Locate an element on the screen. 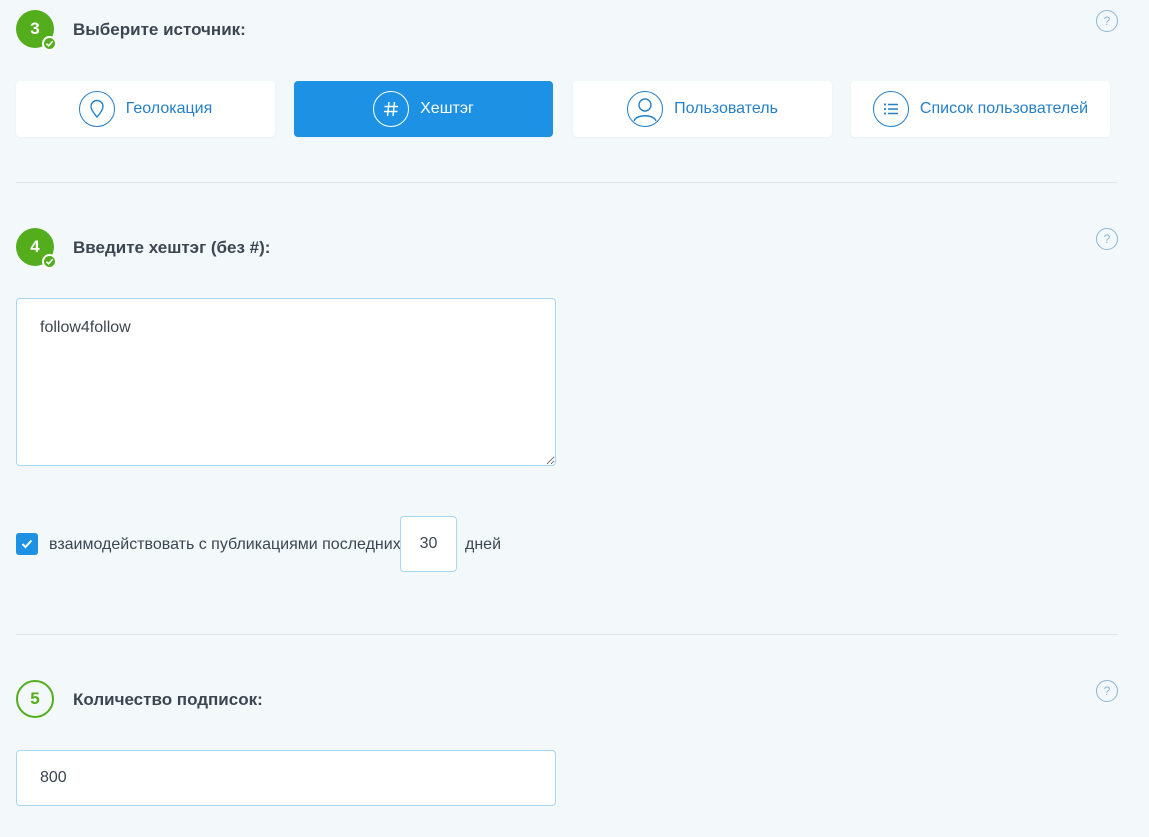  step-3-badge: 3 is located at coordinates (36, 30).